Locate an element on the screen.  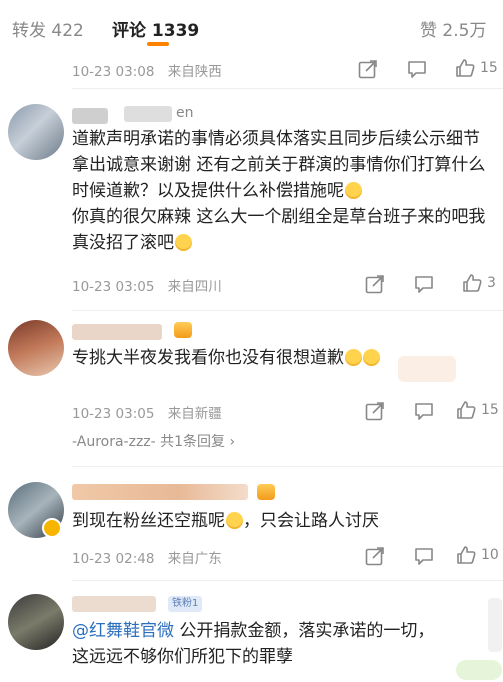
comment-location: 来自陕西 is located at coordinates (194, 72).